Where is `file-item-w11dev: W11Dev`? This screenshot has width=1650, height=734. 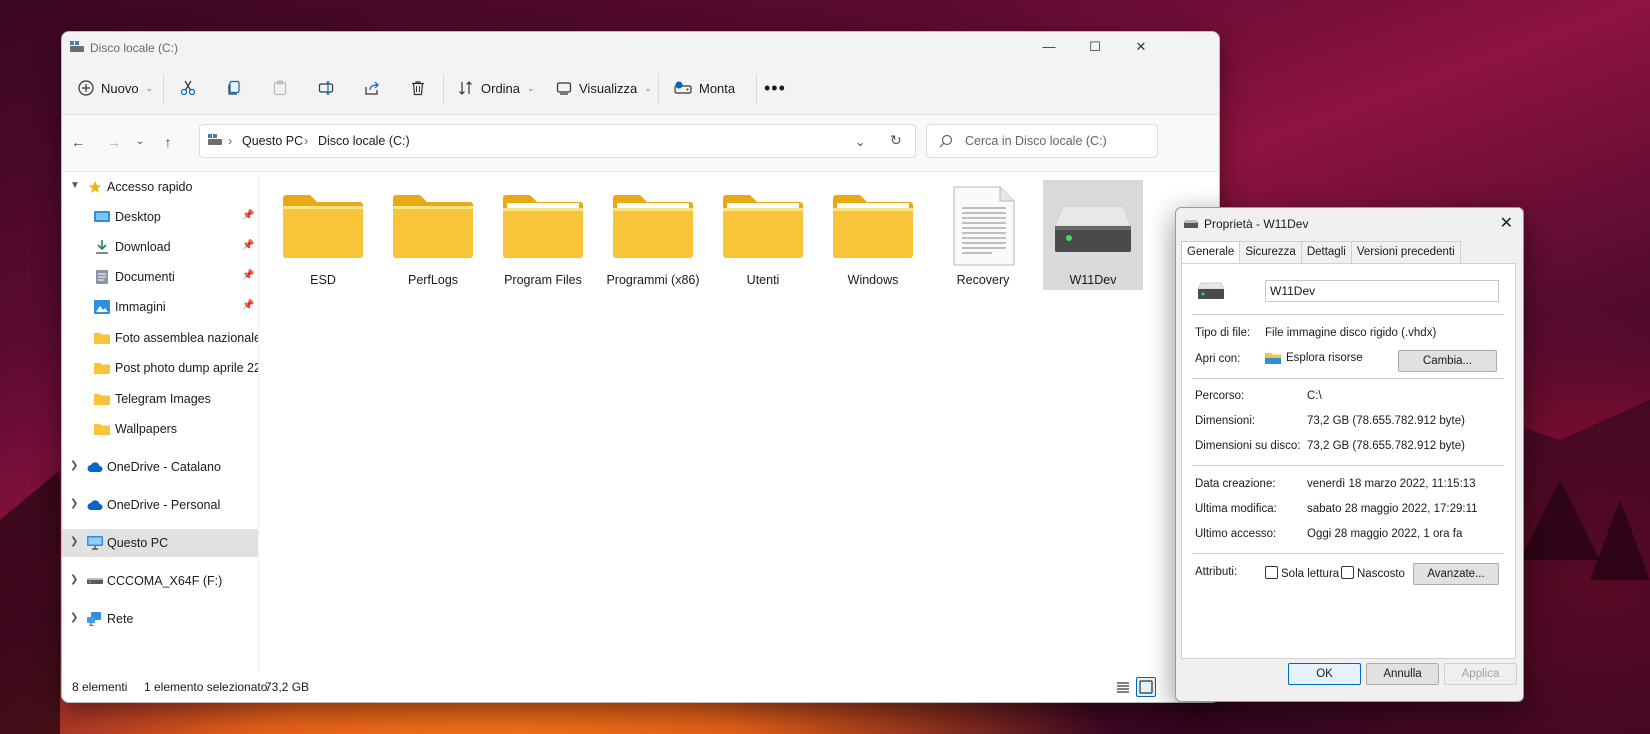 file-item-w11dev: W11Dev is located at coordinates (1093, 235).